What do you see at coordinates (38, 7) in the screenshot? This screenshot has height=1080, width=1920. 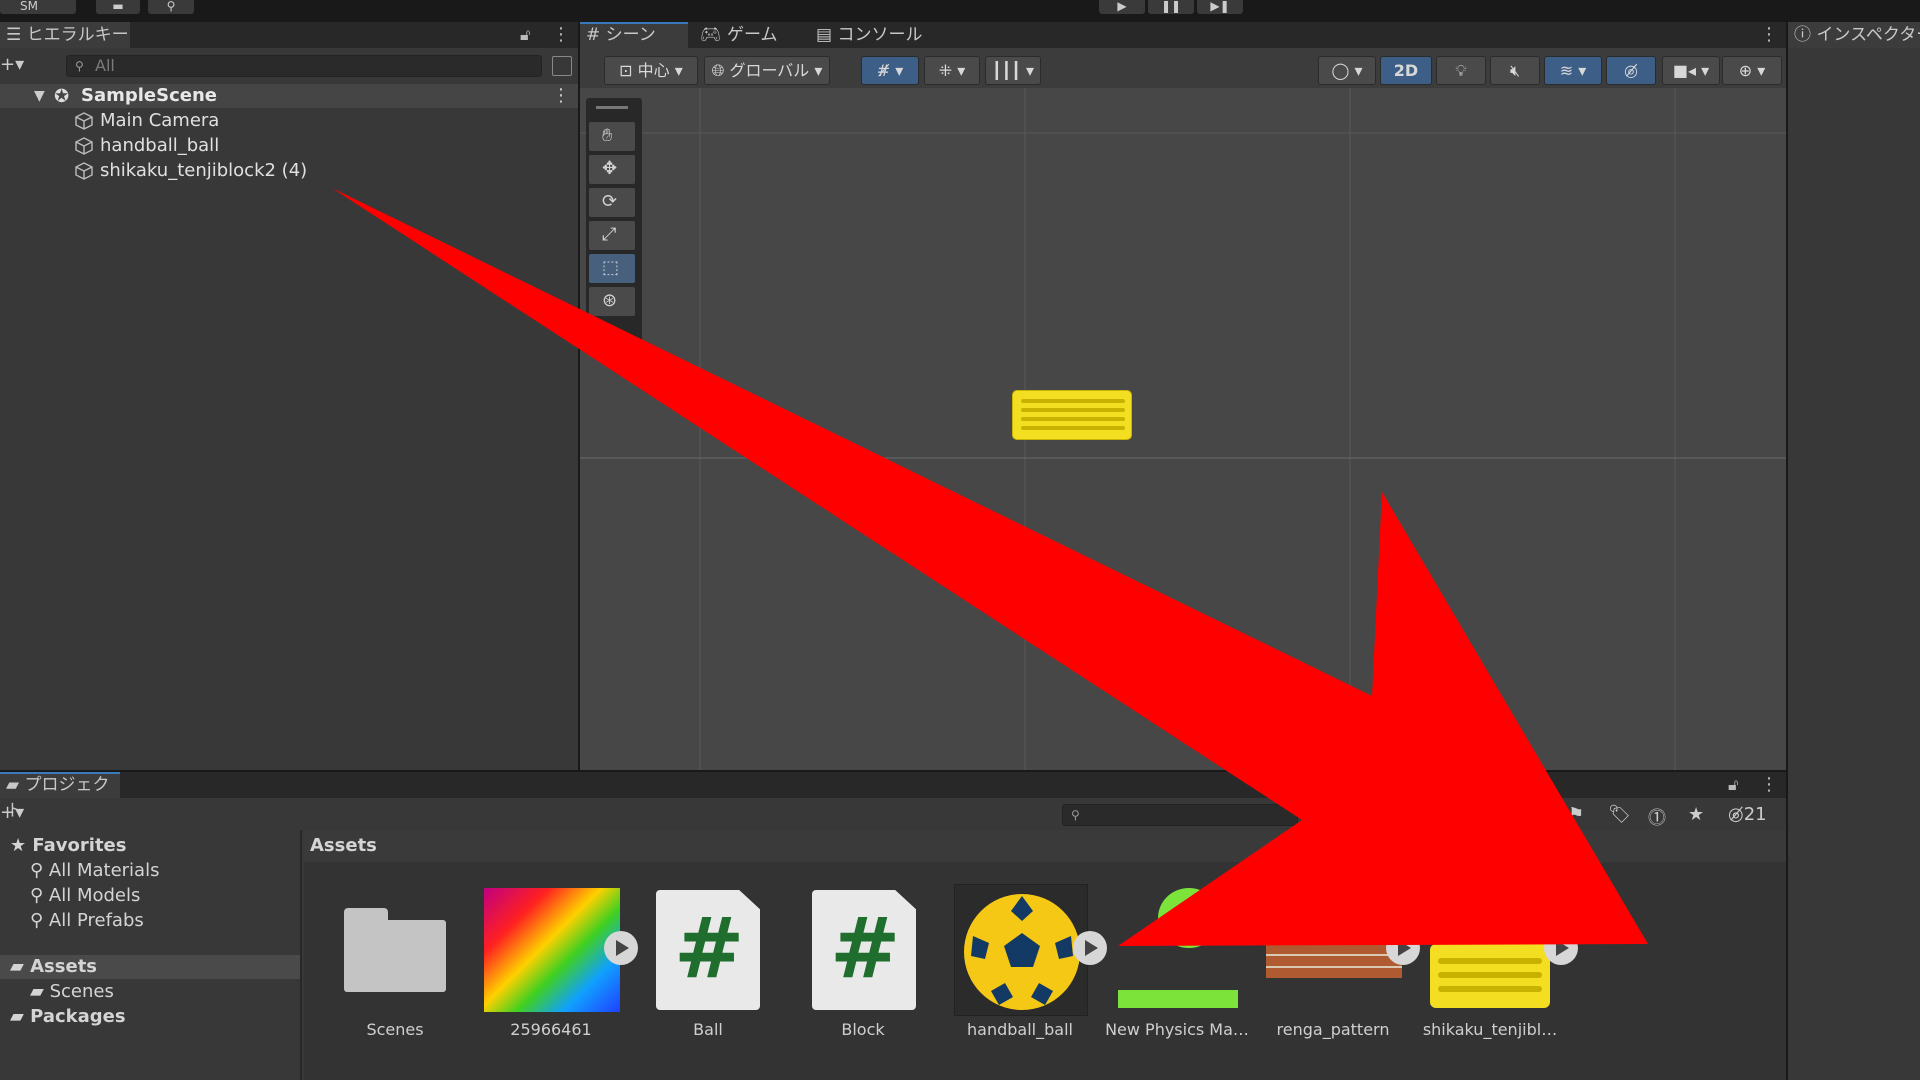 I see `account-button: SM` at bounding box center [38, 7].